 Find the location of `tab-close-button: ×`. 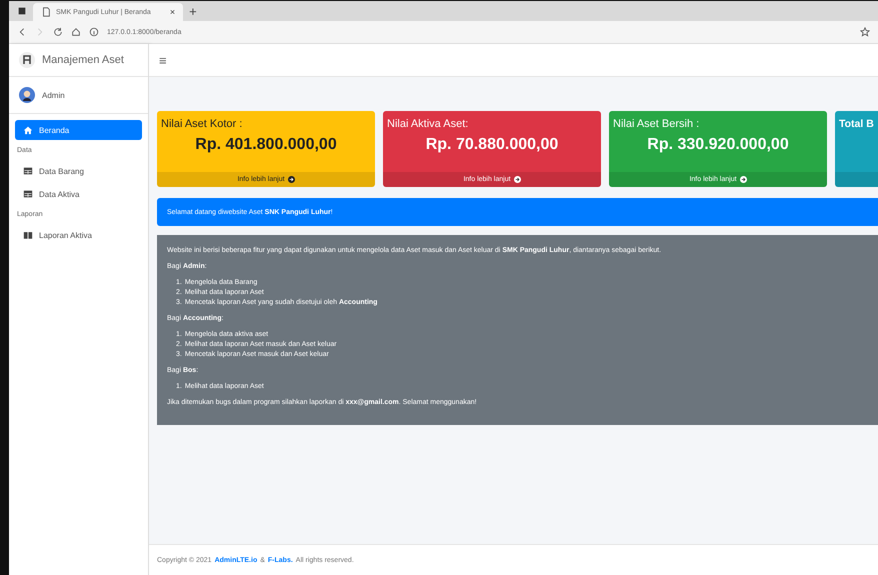

tab-close-button: × is located at coordinates (173, 12).